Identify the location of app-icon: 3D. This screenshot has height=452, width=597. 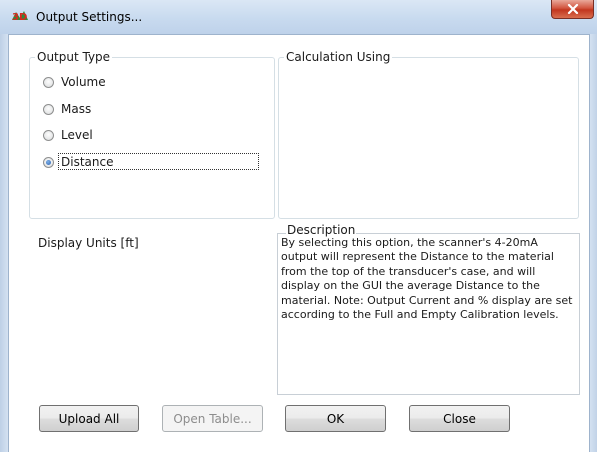
(20, 17).